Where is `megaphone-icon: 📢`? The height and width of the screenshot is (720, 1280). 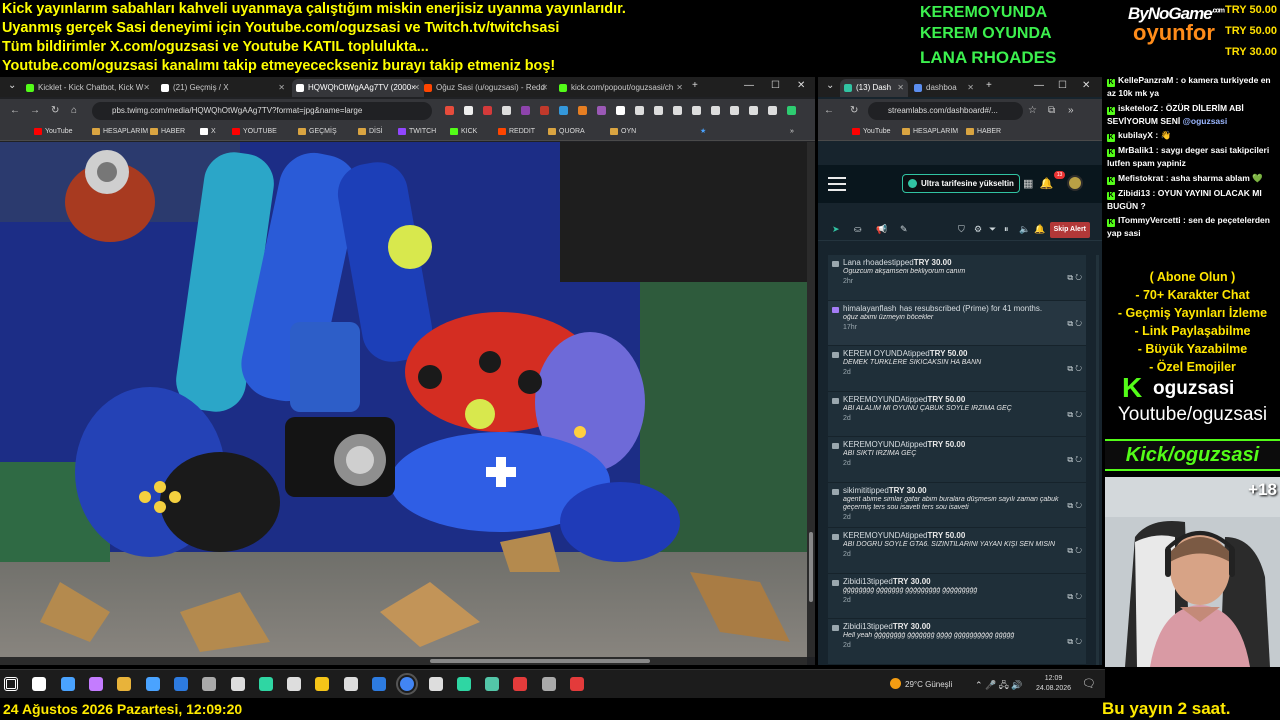 megaphone-icon: 📢 is located at coordinates (881, 229).